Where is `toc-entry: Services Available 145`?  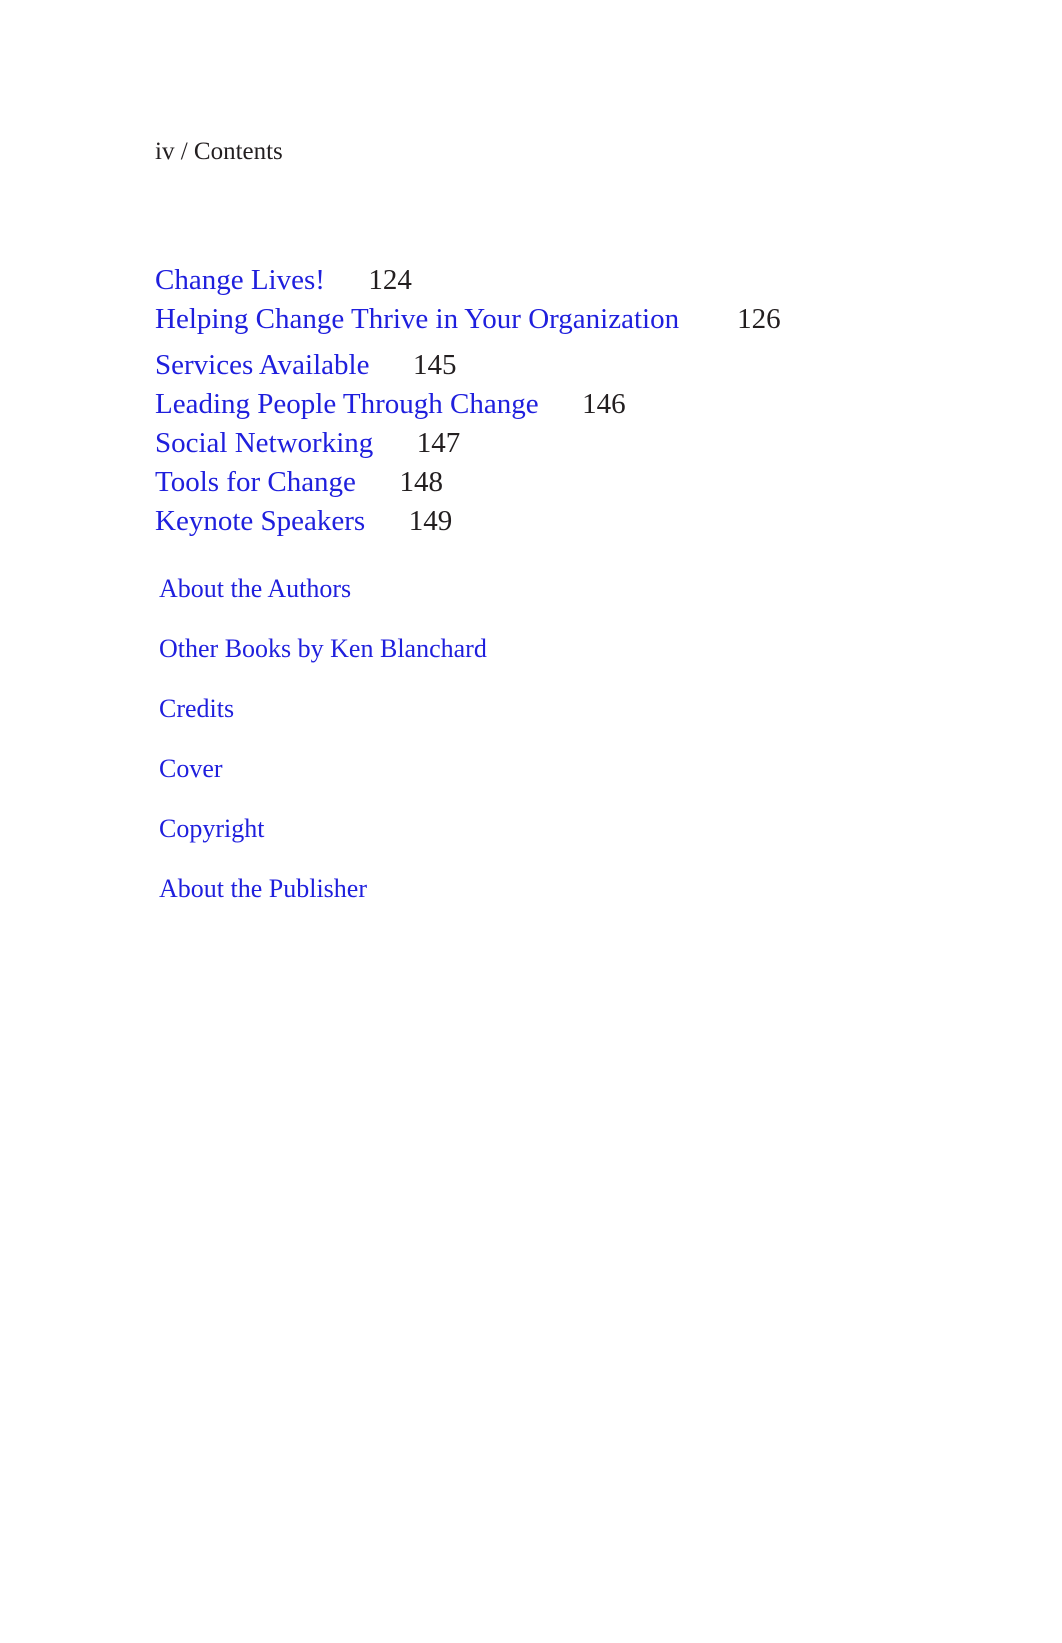 toc-entry: Services Available 145 is located at coordinates (585, 365).